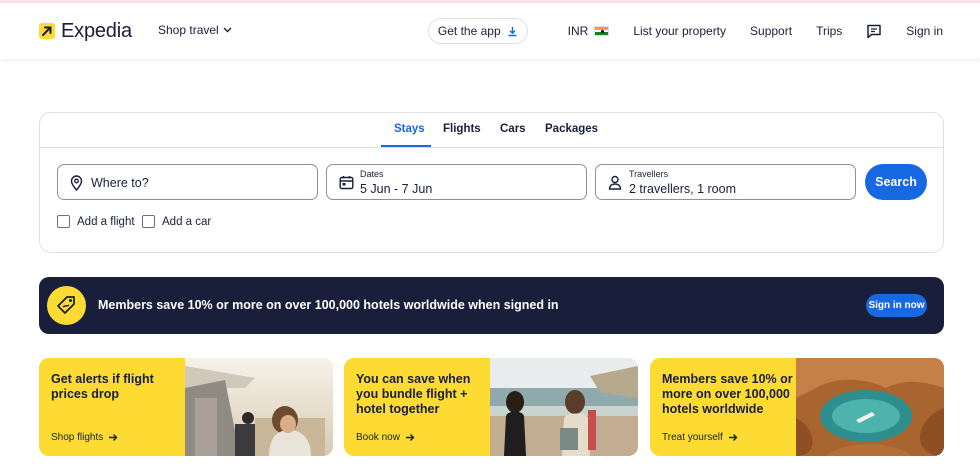  I want to click on messages-icon, so click(874, 31).